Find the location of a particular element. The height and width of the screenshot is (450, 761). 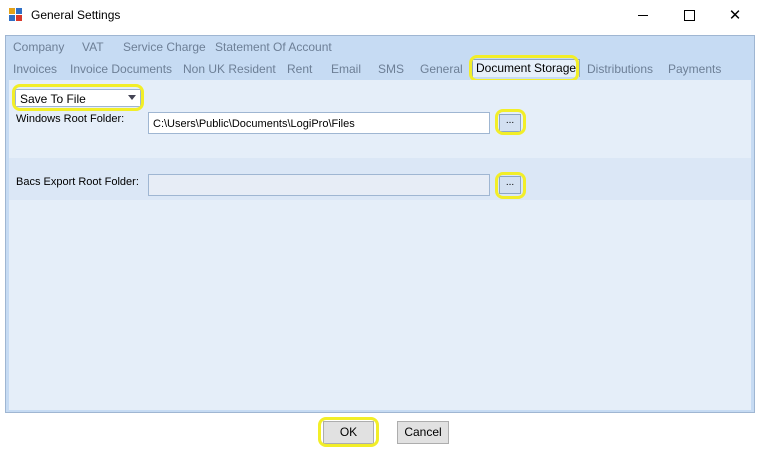

bacs-export-root-folder-input is located at coordinates (319, 185).